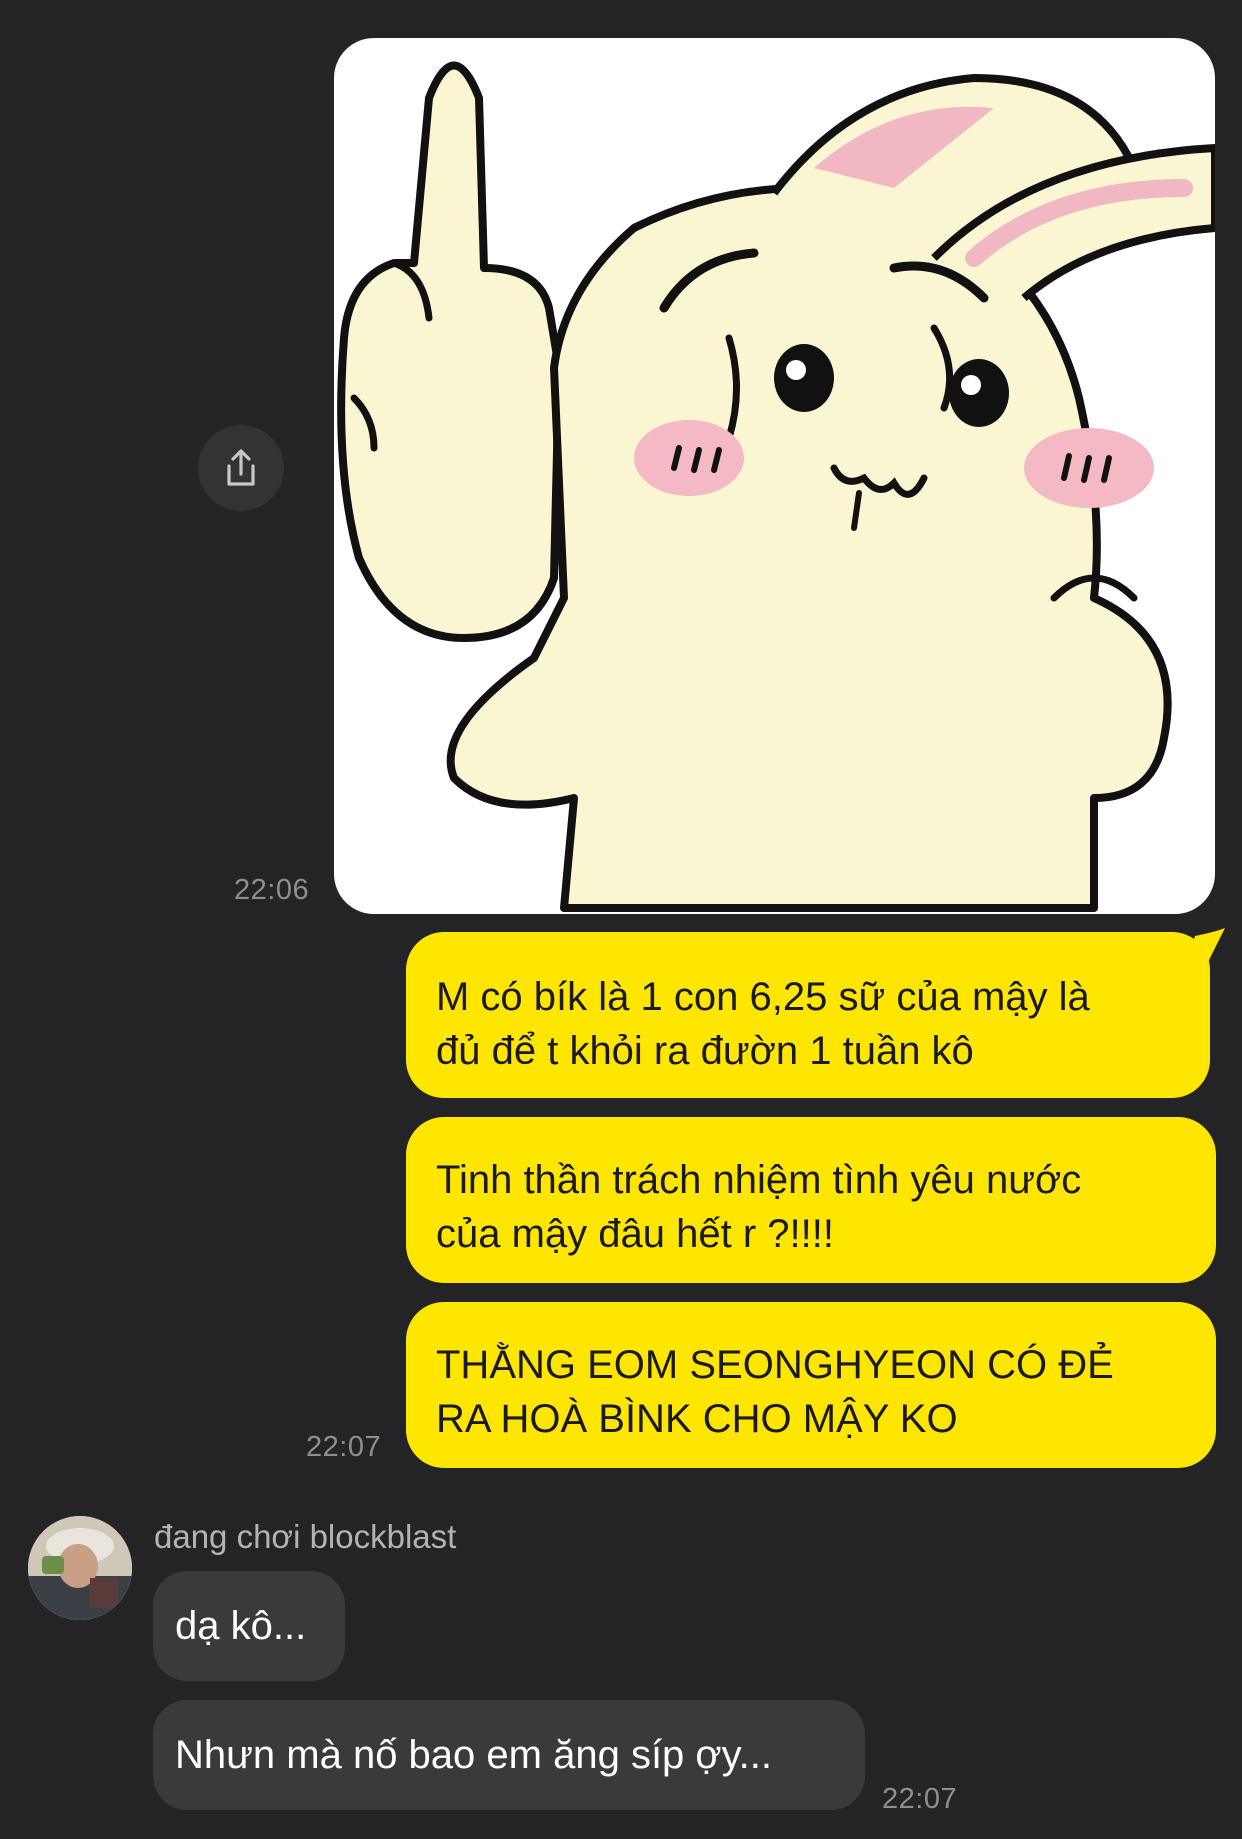 Image resolution: width=1242 pixels, height=1839 pixels. What do you see at coordinates (272, 890) in the screenshot?
I see `sticker-timestamp: 22:06` at bounding box center [272, 890].